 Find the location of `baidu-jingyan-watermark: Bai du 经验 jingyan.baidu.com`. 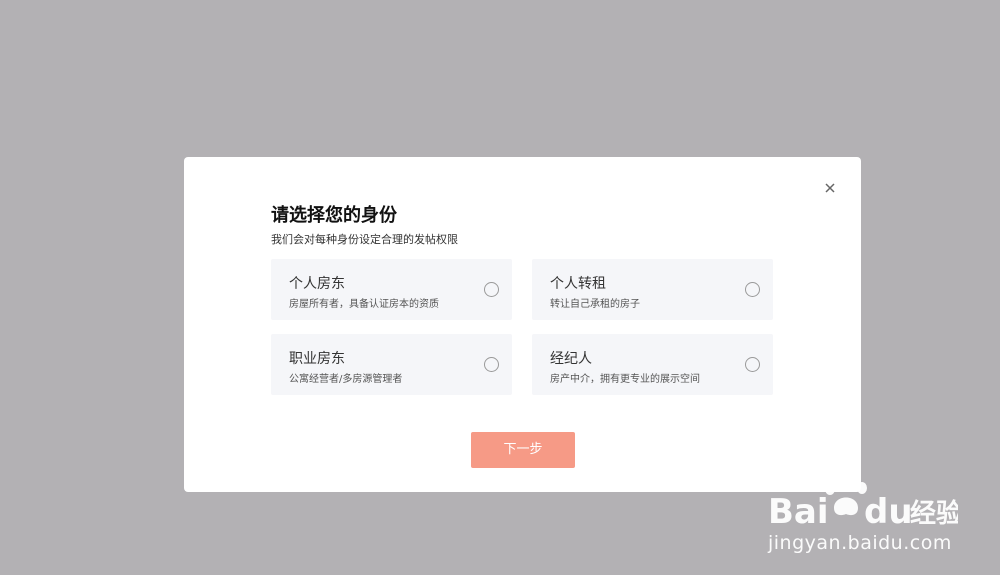

baidu-jingyan-watermark: Bai du 经验 jingyan.baidu.com is located at coordinates (878, 512).